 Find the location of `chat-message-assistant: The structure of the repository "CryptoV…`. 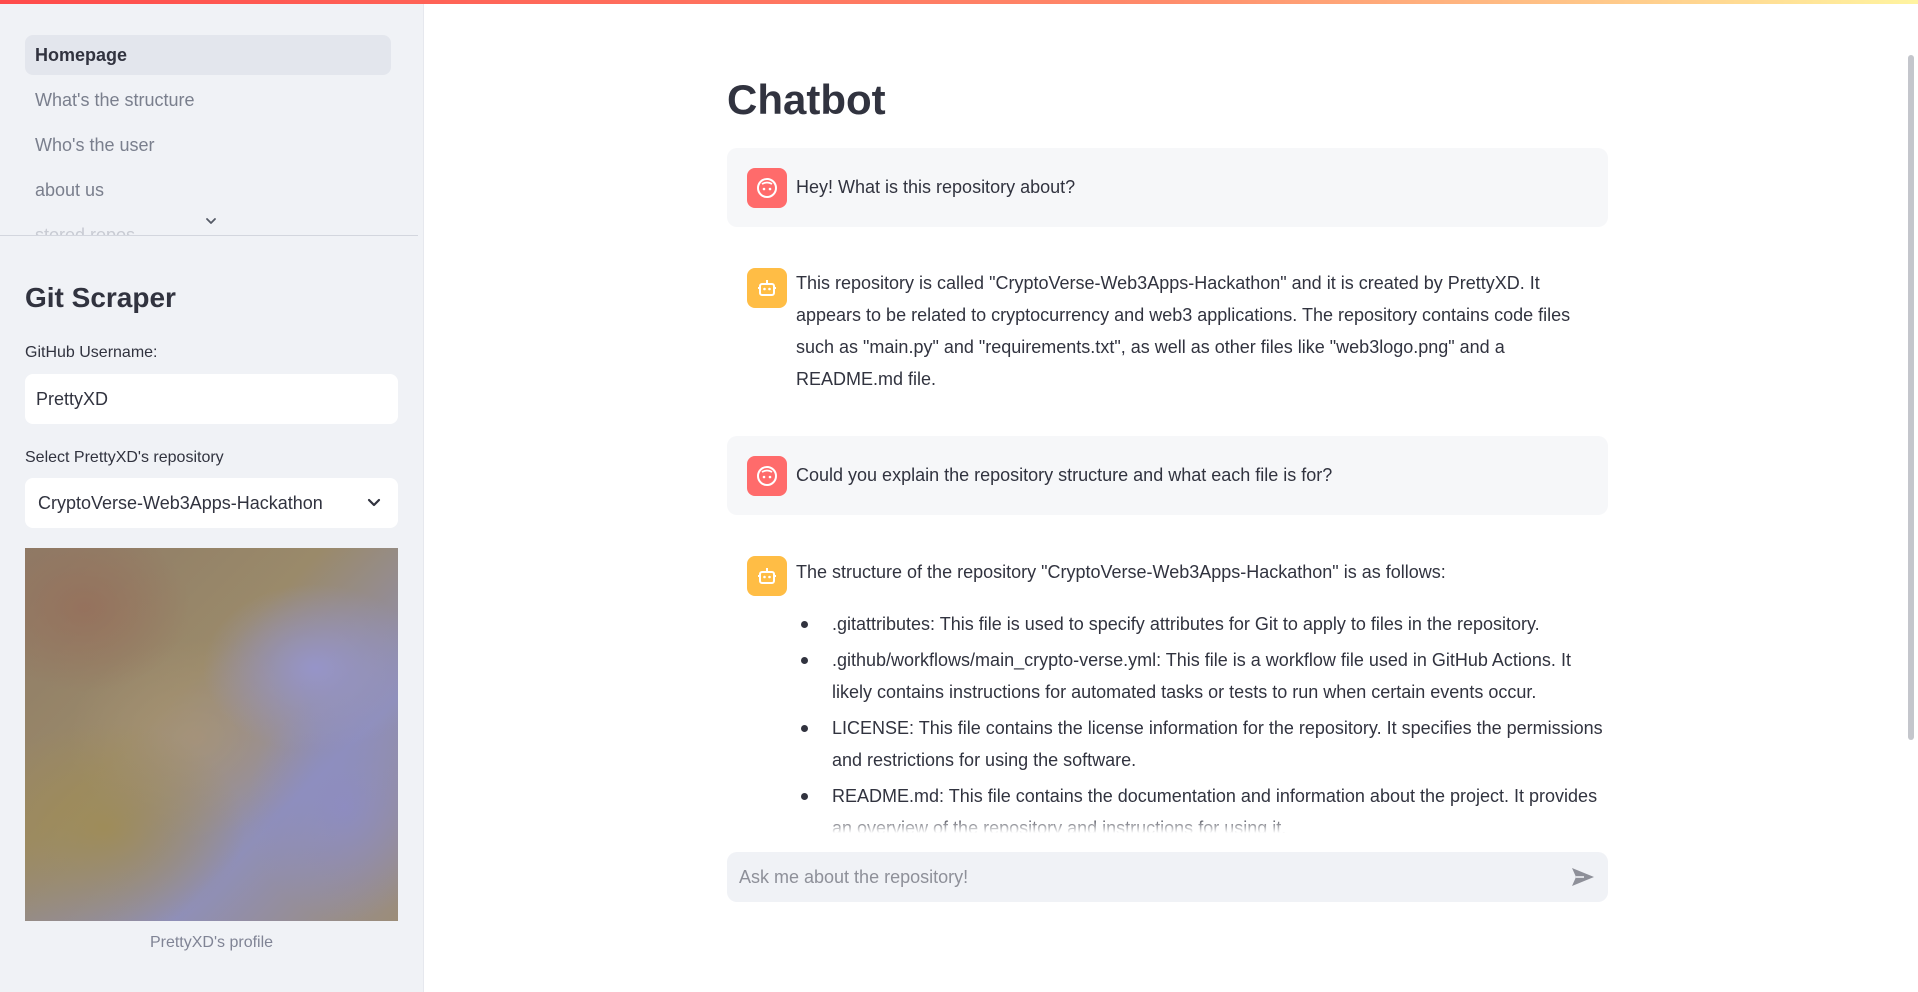

chat-message-assistant: The structure of the repository "CryptoV… is located at coordinates (1167, 686).